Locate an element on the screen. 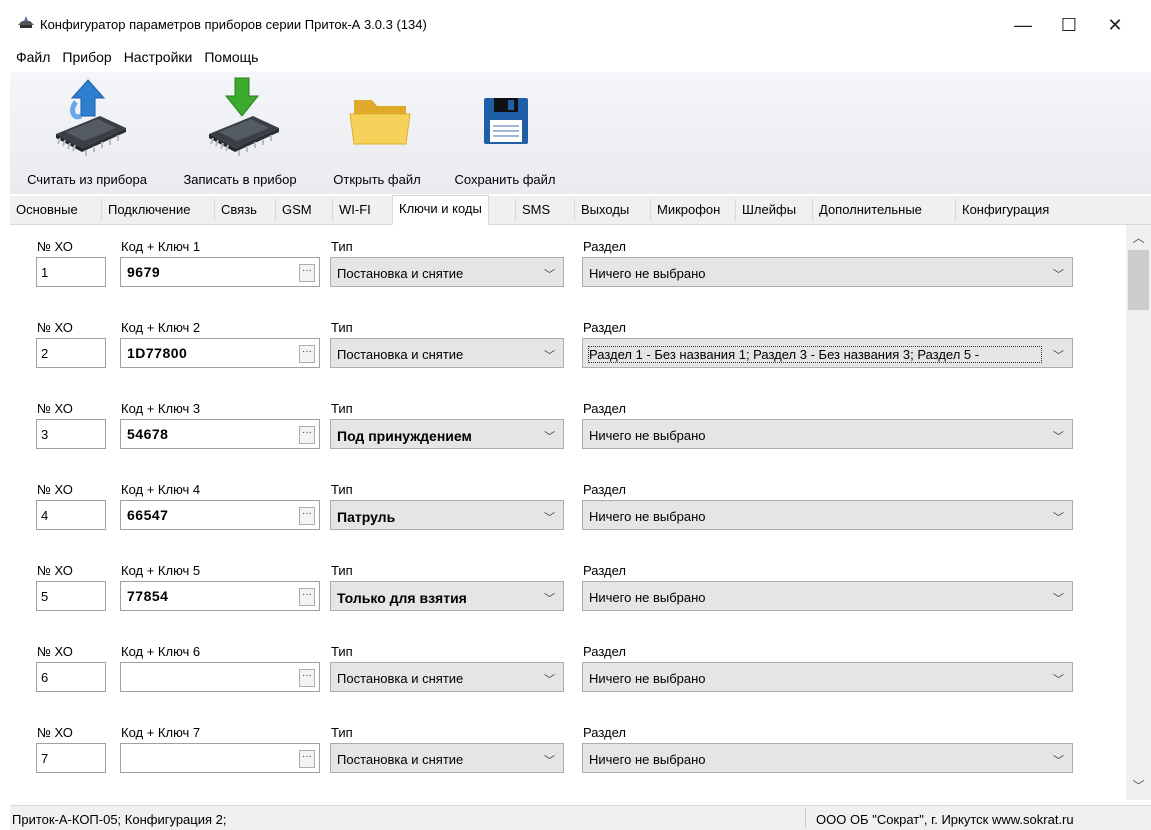 The height and width of the screenshot is (830, 1151). num-field: 7 is located at coordinates (71, 758).